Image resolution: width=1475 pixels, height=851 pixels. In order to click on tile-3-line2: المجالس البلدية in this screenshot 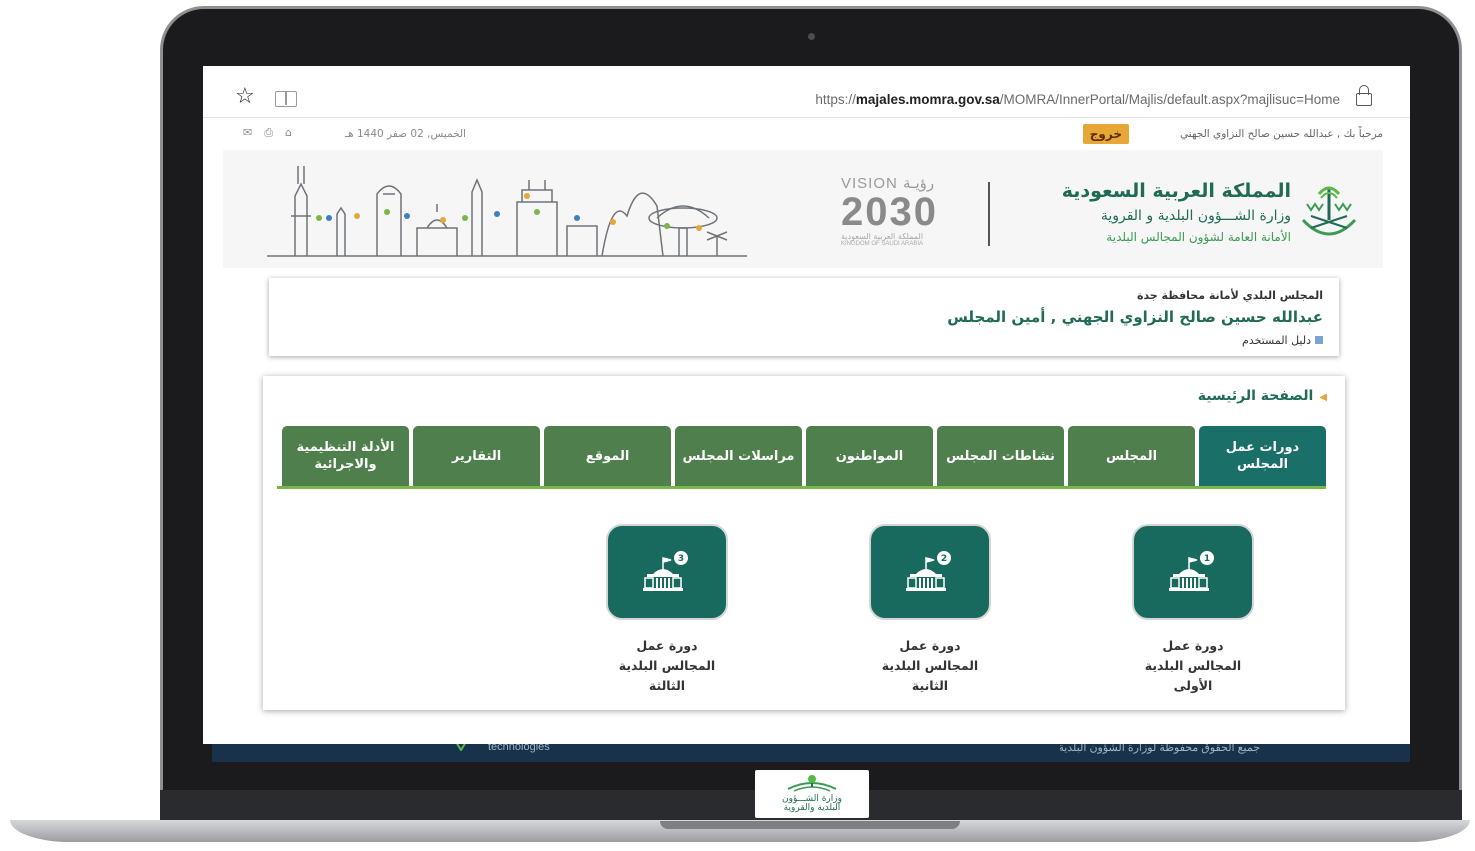, I will do `click(667, 665)`.